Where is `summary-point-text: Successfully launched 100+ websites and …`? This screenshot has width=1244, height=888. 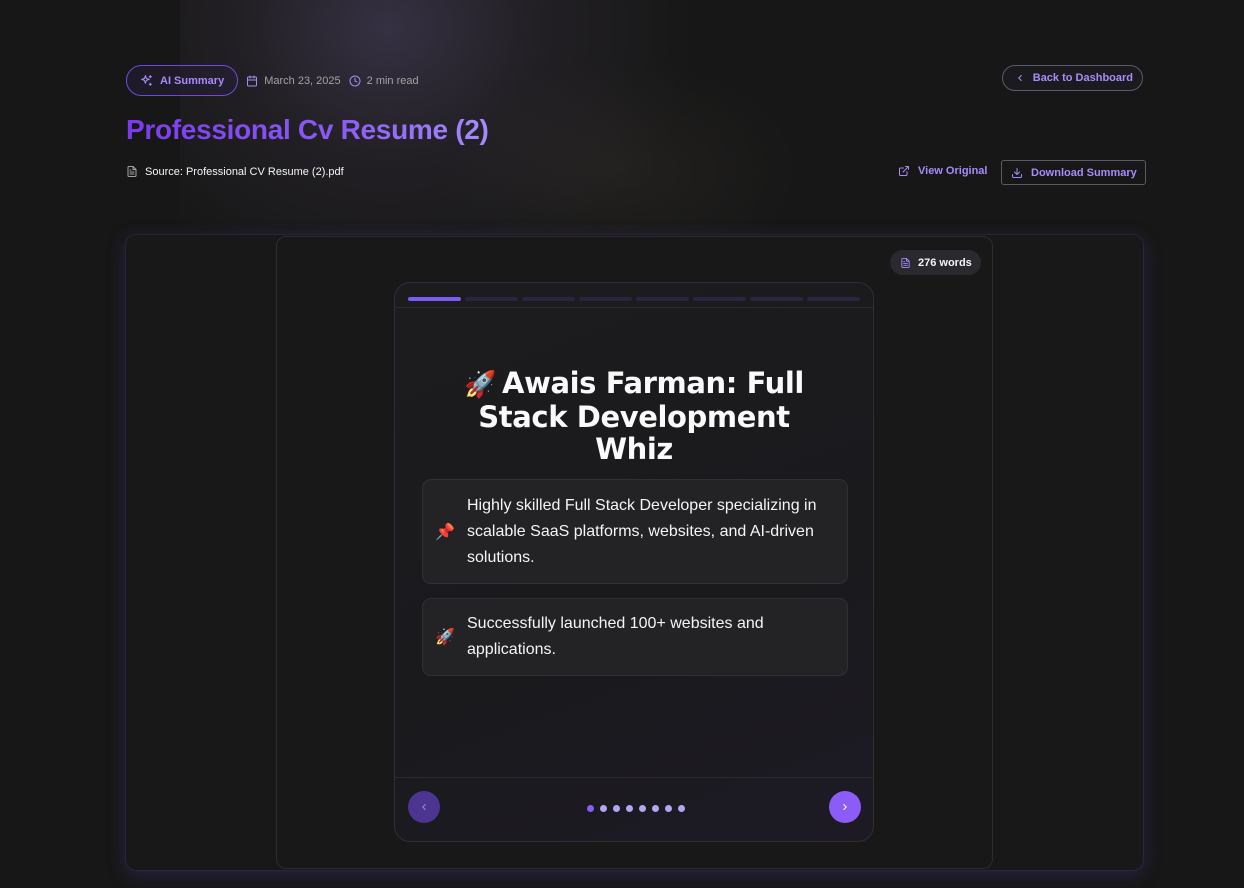
summary-point-text: Successfully launched 100+ websites and … is located at coordinates (615, 636).